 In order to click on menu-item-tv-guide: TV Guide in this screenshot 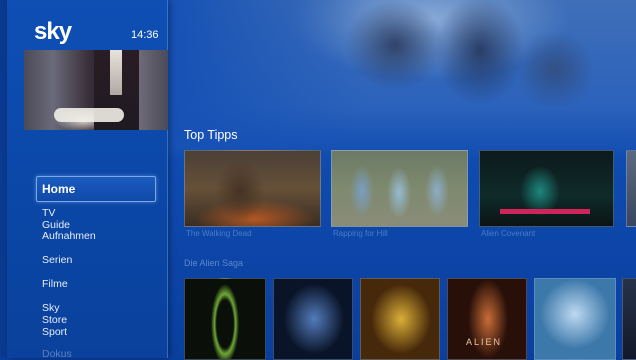, I will do `click(56, 219)`.